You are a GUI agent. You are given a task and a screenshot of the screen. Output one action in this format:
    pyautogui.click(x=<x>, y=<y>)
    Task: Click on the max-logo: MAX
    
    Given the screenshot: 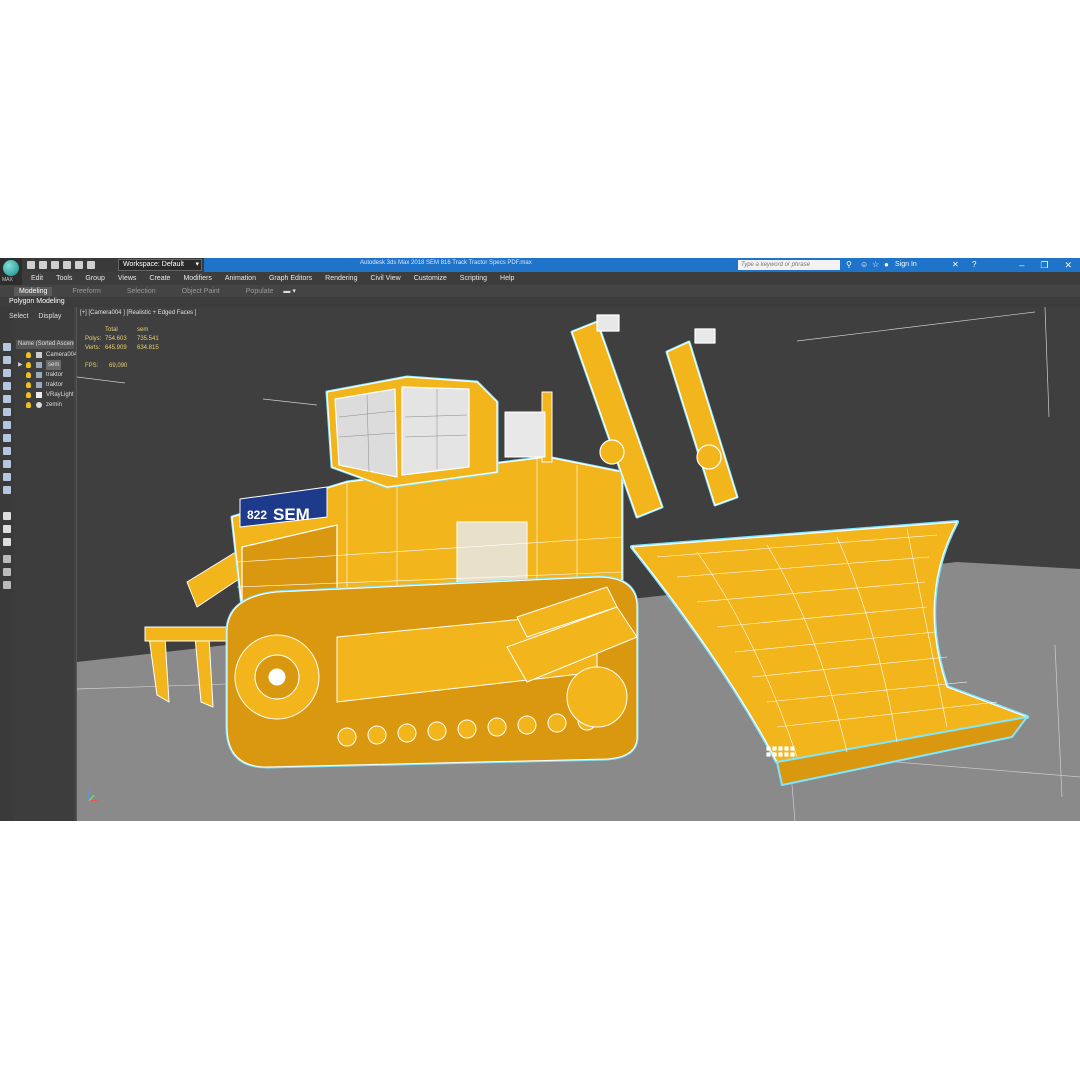 What is the action you would take?
    pyautogui.click(x=11, y=272)
    